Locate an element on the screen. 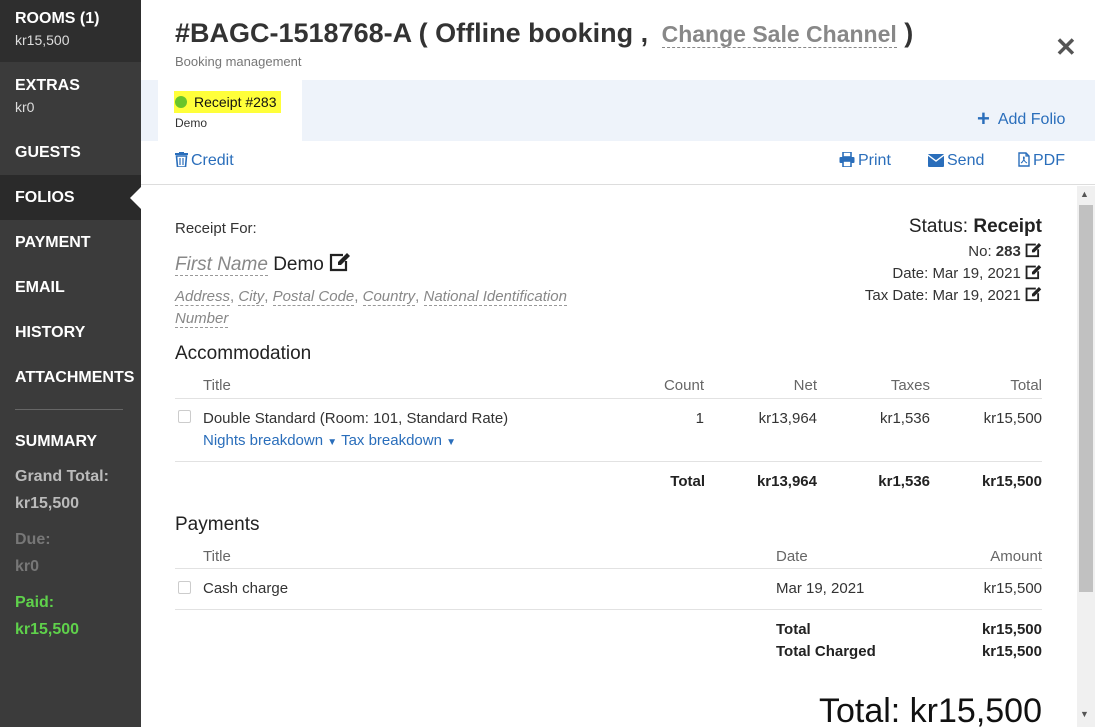  pdf-file-icon is located at coordinates (1024, 159).